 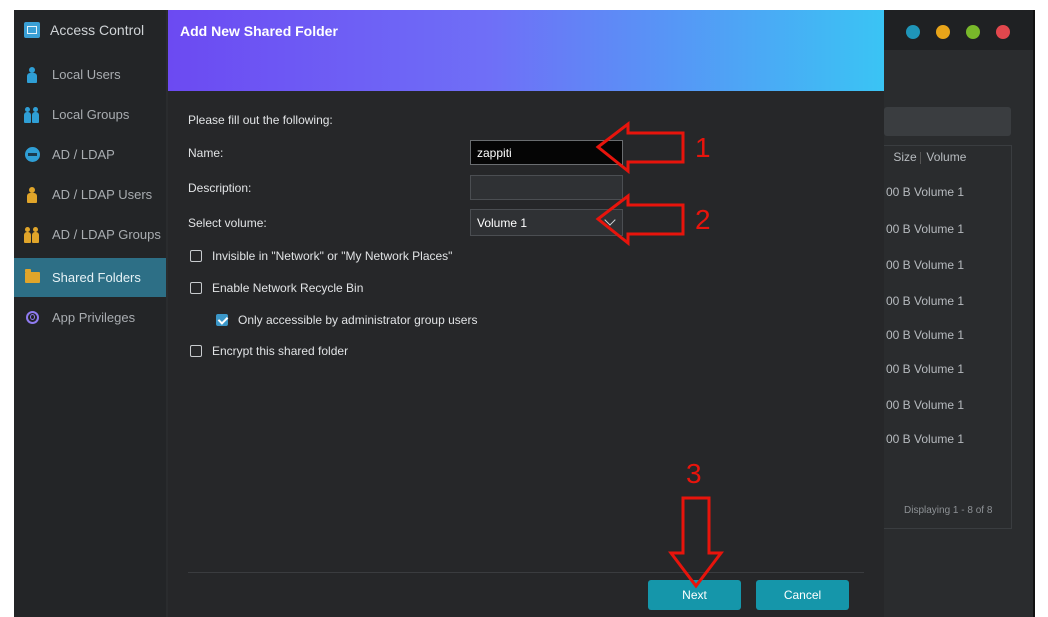 What do you see at coordinates (660, 354) in the screenshot?
I see `annotation-overlay` at bounding box center [660, 354].